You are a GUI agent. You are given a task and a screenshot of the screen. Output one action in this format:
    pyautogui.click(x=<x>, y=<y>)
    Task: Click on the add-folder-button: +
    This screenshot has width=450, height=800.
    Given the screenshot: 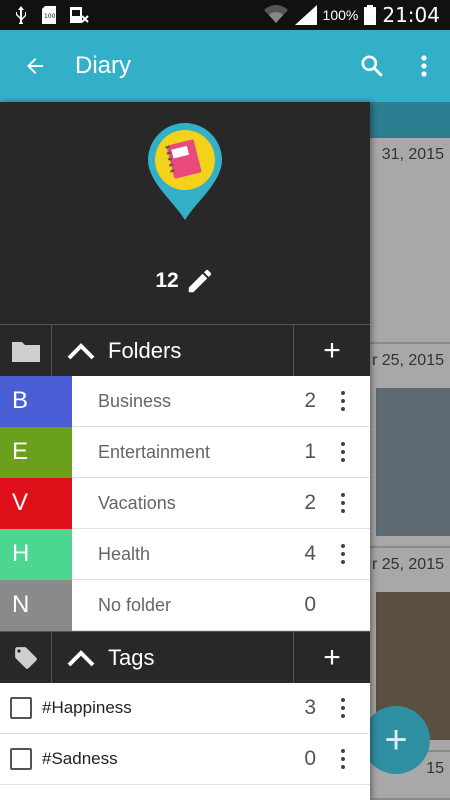 What is the action you would take?
    pyautogui.click(x=332, y=350)
    